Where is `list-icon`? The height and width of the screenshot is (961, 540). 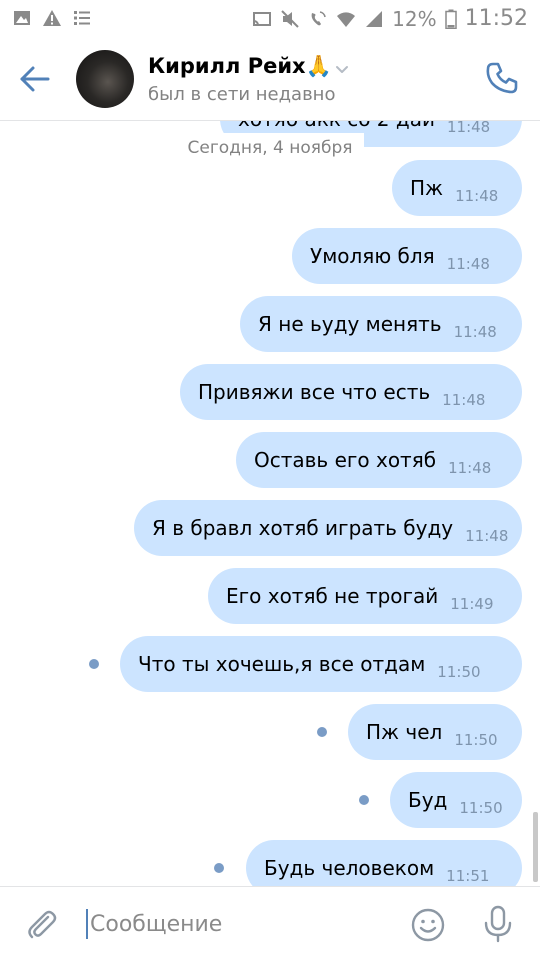
list-icon is located at coordinates (82, 18).